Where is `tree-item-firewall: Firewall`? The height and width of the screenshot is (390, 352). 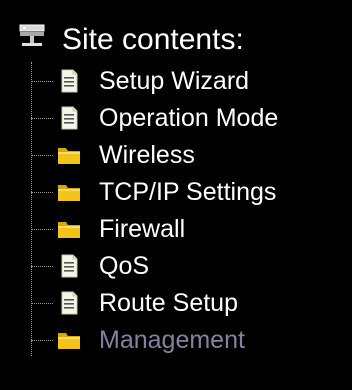 tree-item-firewall: Firewall is located at coordinates (108, 229).